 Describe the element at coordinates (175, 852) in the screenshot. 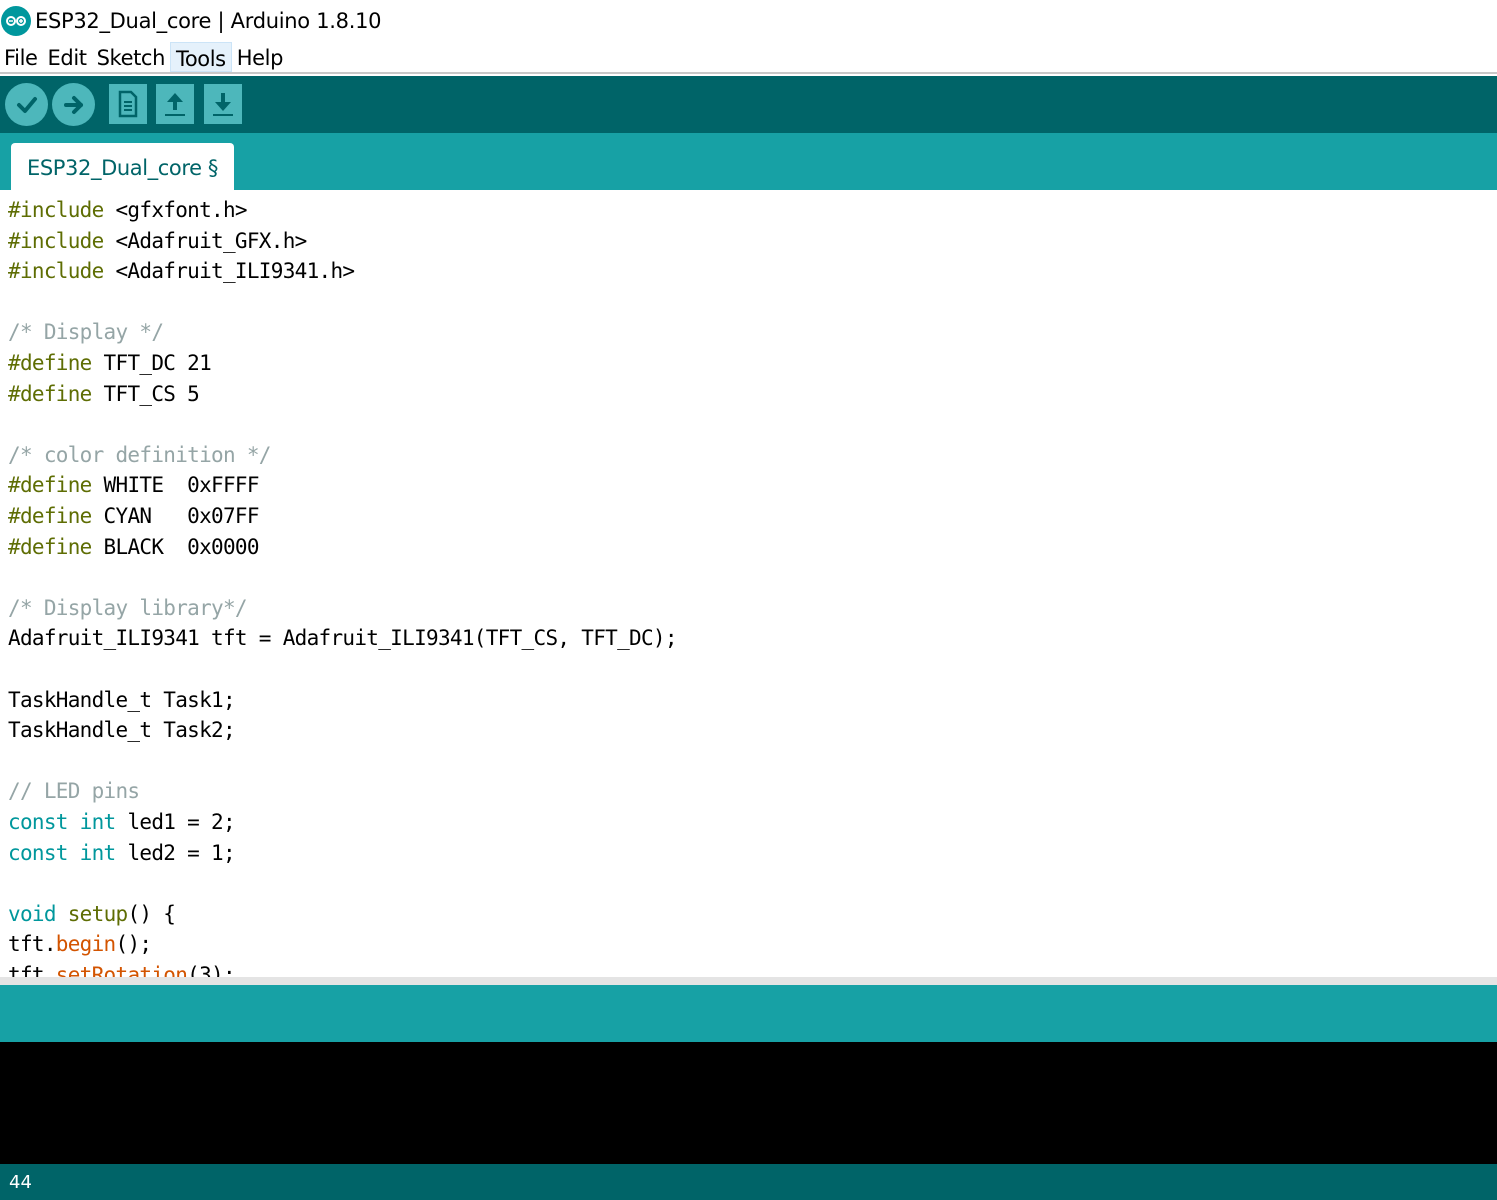

I see `code-token: led2 = 1;` at that location.